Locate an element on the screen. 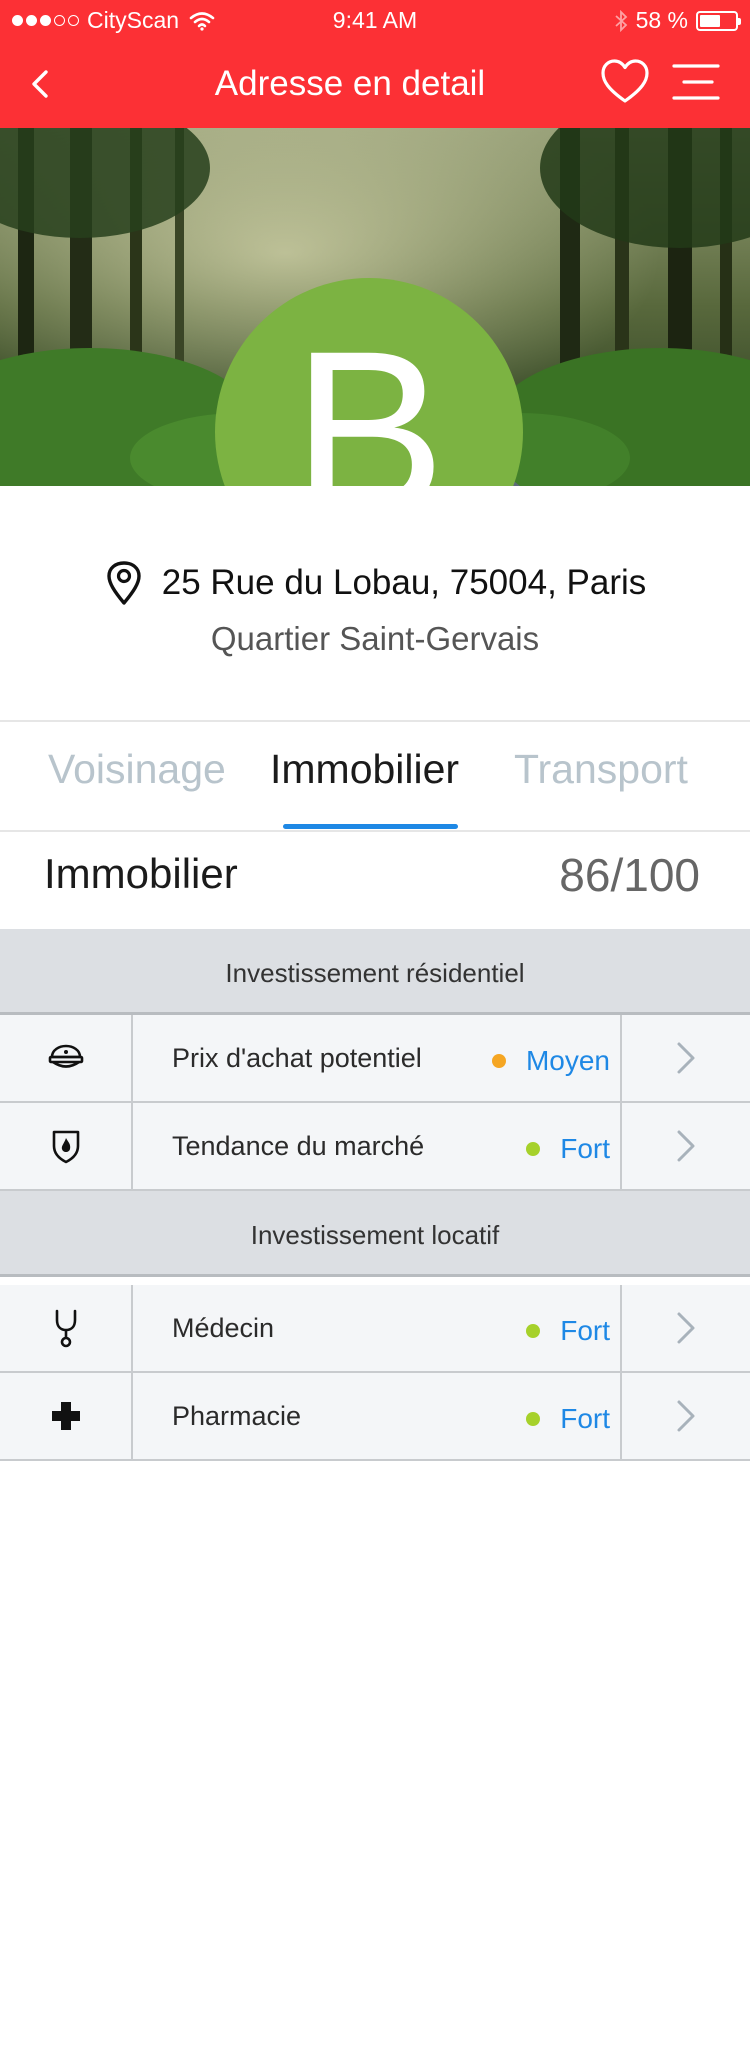  battery-fill is located at coordinates (710, 20).